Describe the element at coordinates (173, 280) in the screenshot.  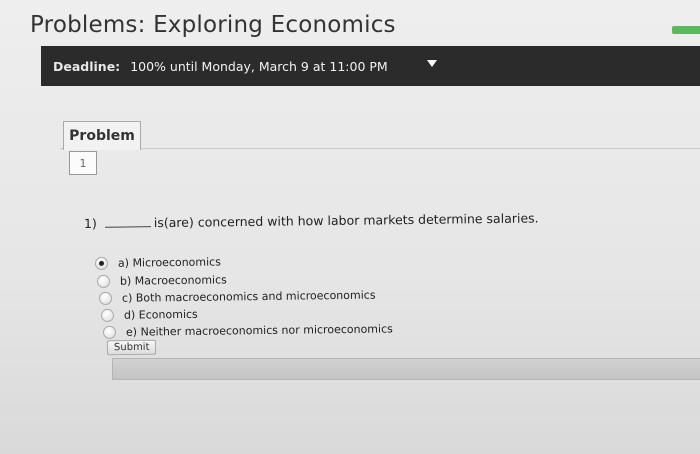
I see `option-label: b) Macroeconomics` at that location.